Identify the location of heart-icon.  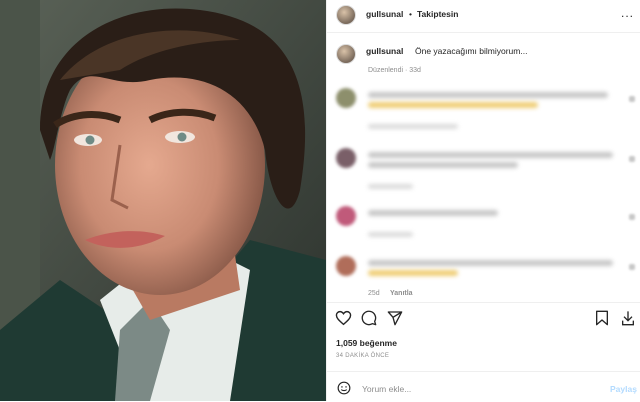
(343, 318).